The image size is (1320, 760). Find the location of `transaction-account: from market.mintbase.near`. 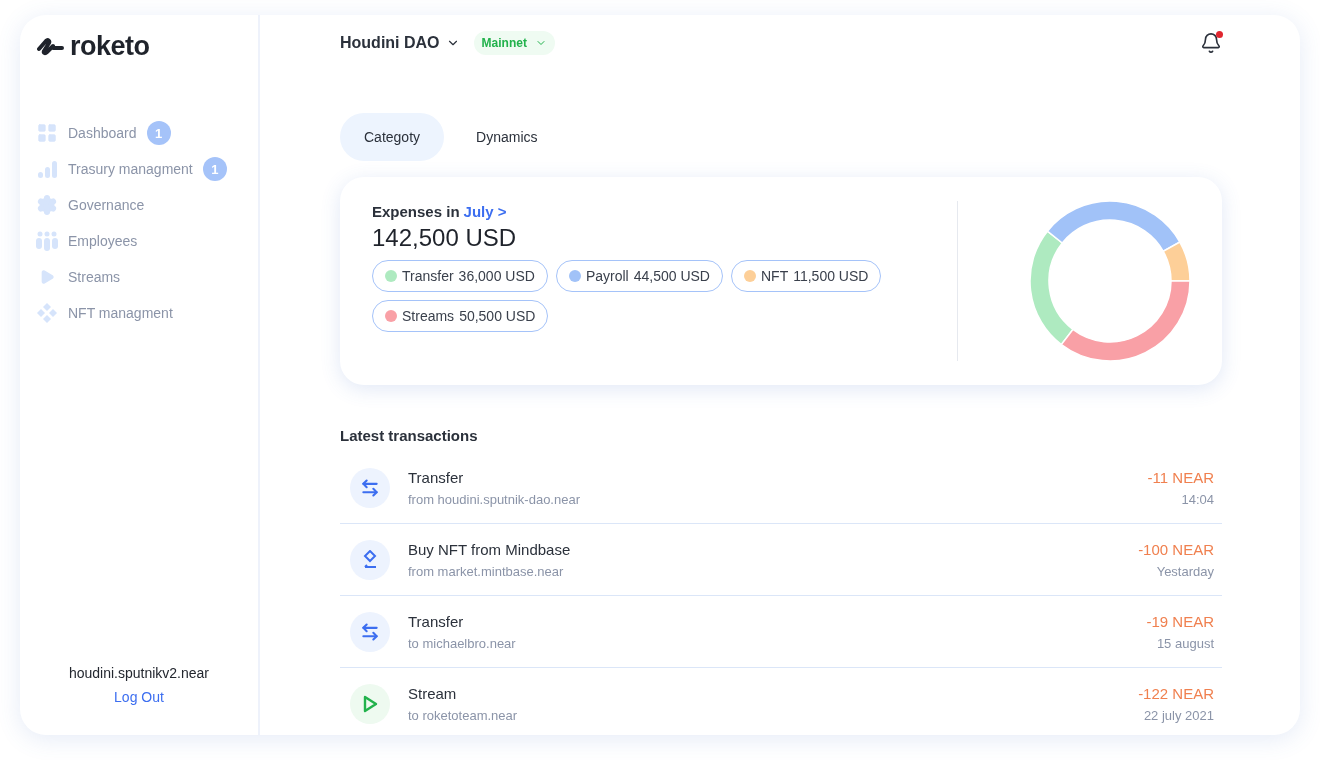

transaction-account: from market.mintbase.near is located at coordinates (486, 571).